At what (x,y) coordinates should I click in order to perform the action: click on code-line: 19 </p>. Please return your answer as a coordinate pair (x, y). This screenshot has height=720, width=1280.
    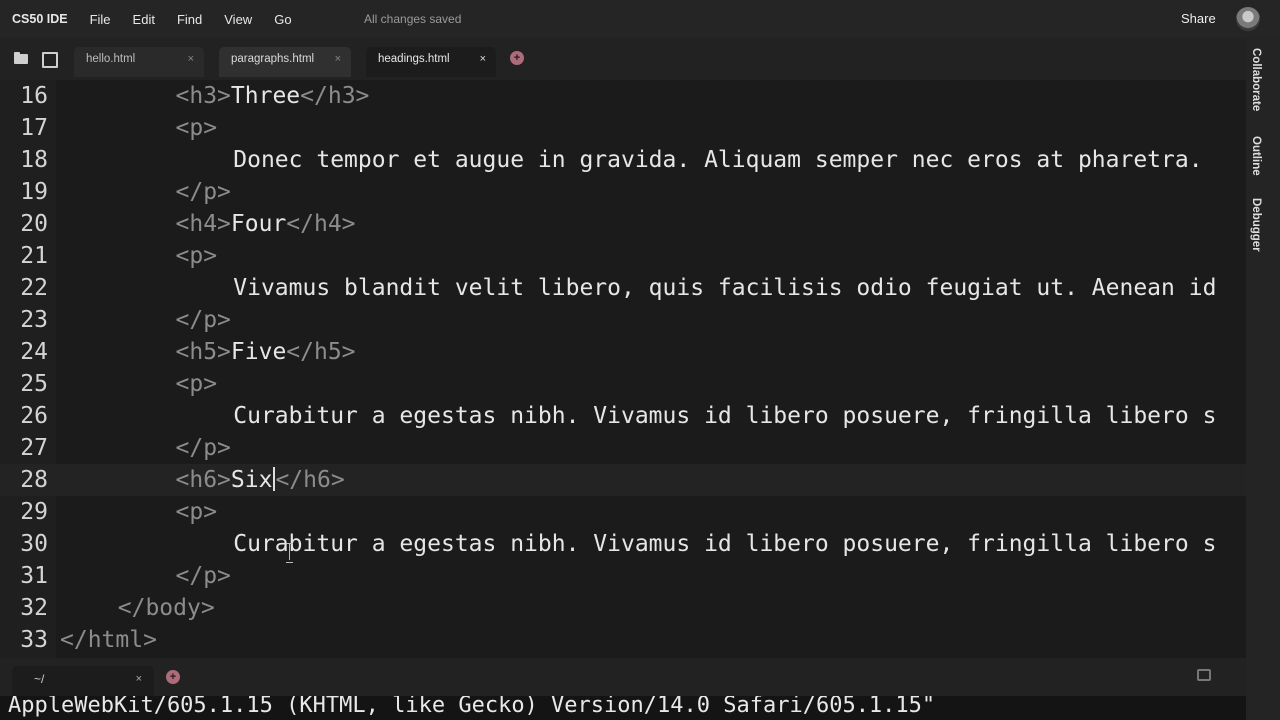
    Looking at the image, I should click on (623, 192).